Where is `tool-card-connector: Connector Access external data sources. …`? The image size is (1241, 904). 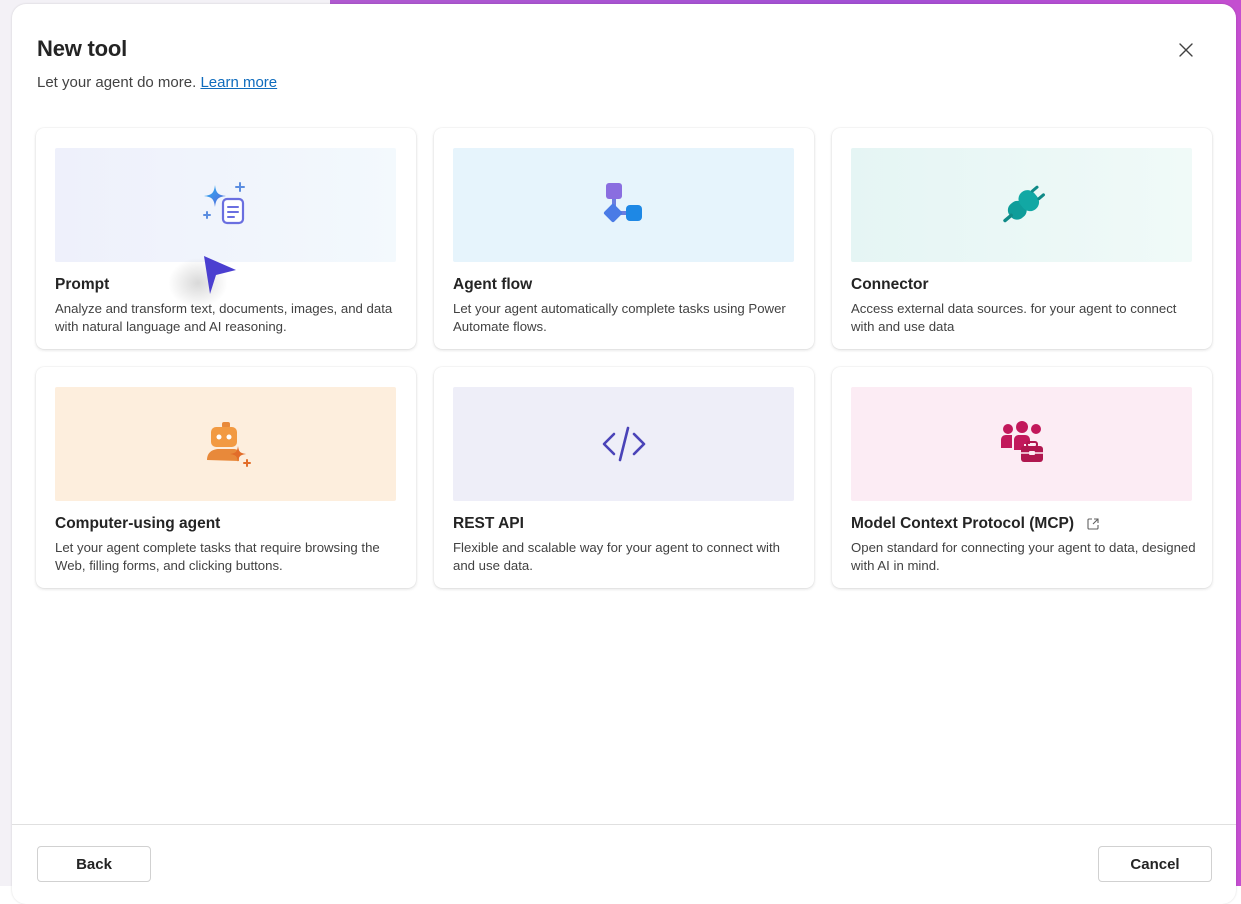 tool-card-connector: Connector Access external data sources. … is located at coordinates (1022, 238).